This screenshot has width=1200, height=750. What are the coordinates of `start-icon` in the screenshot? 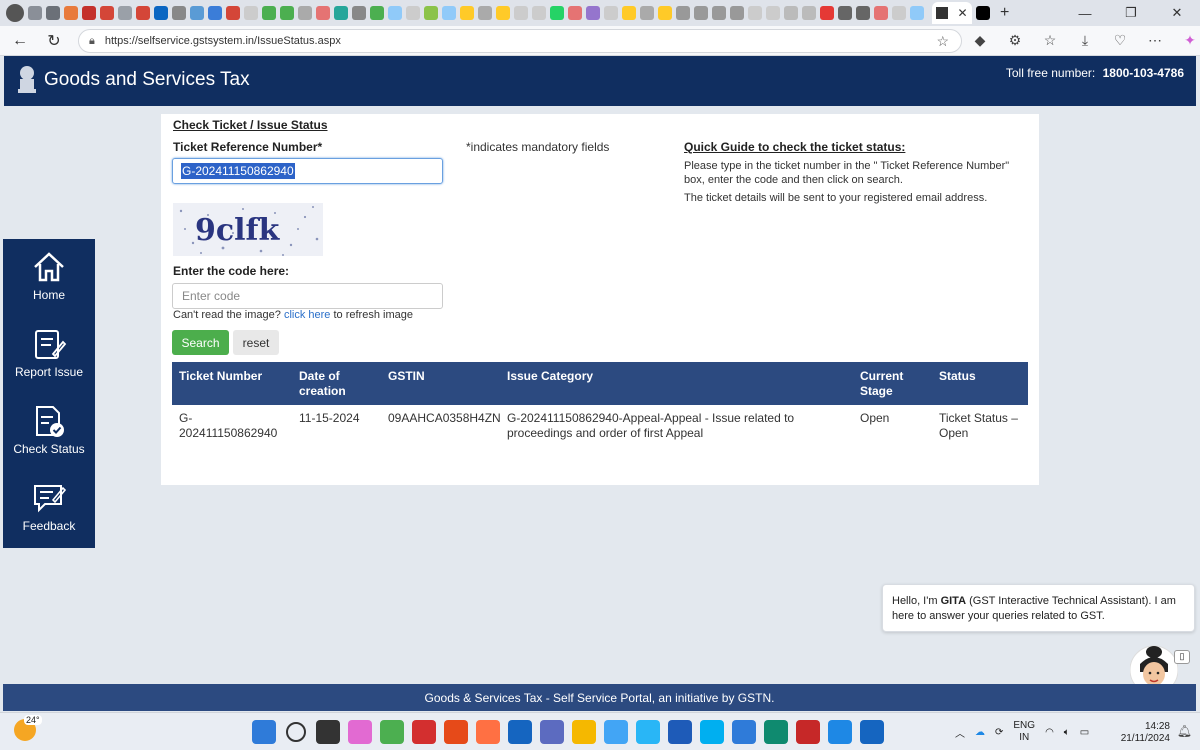 It's located at (264, 732).